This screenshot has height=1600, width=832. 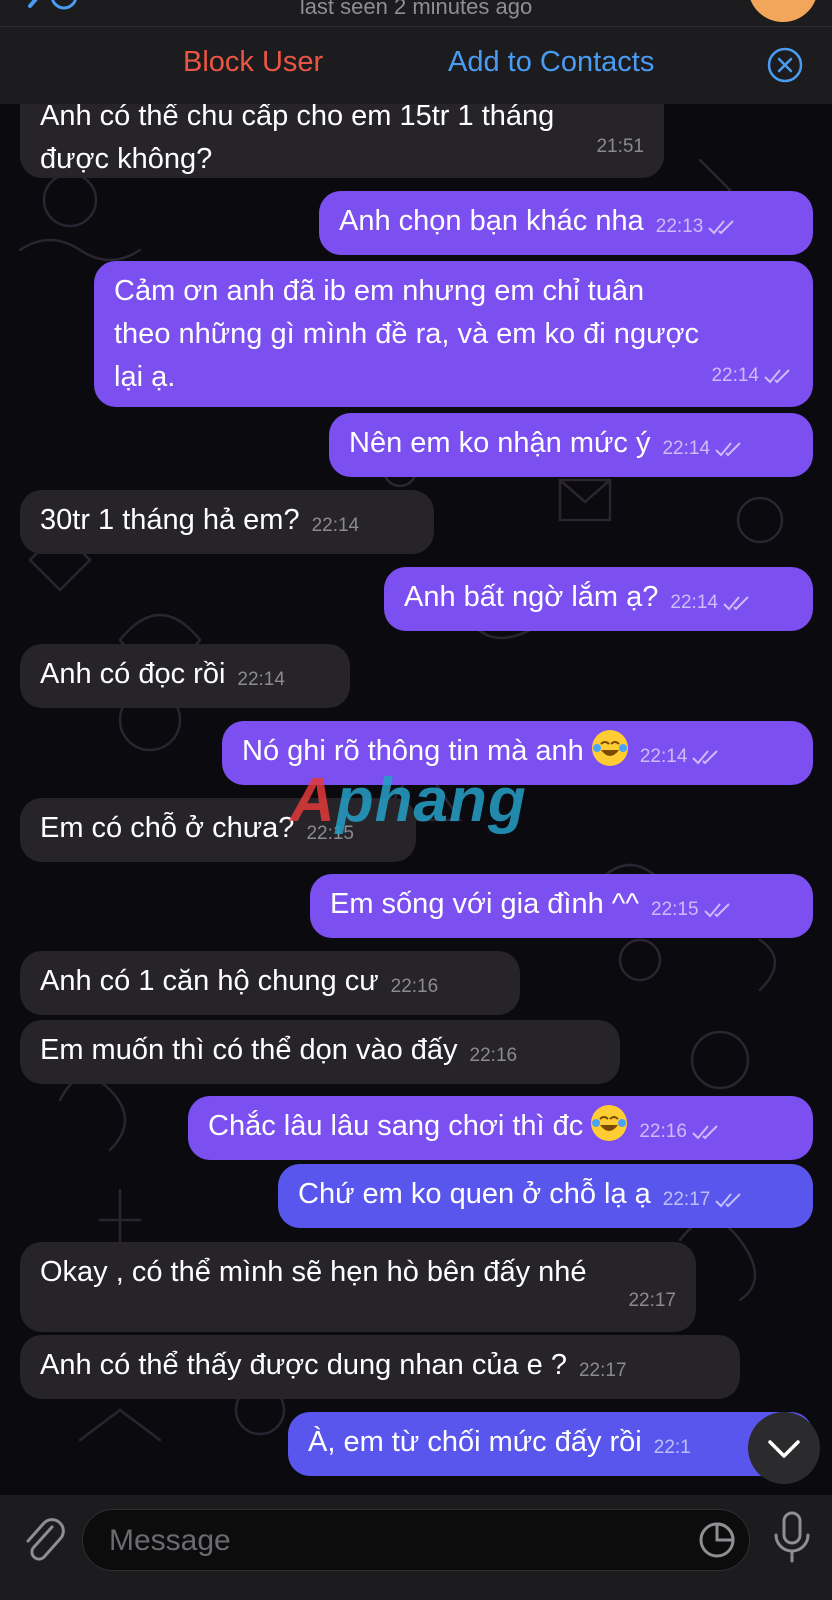 I want to click on message-bubble: À, em từ chối mức đấy rồi 22:1, so click(x=550, y=1444).